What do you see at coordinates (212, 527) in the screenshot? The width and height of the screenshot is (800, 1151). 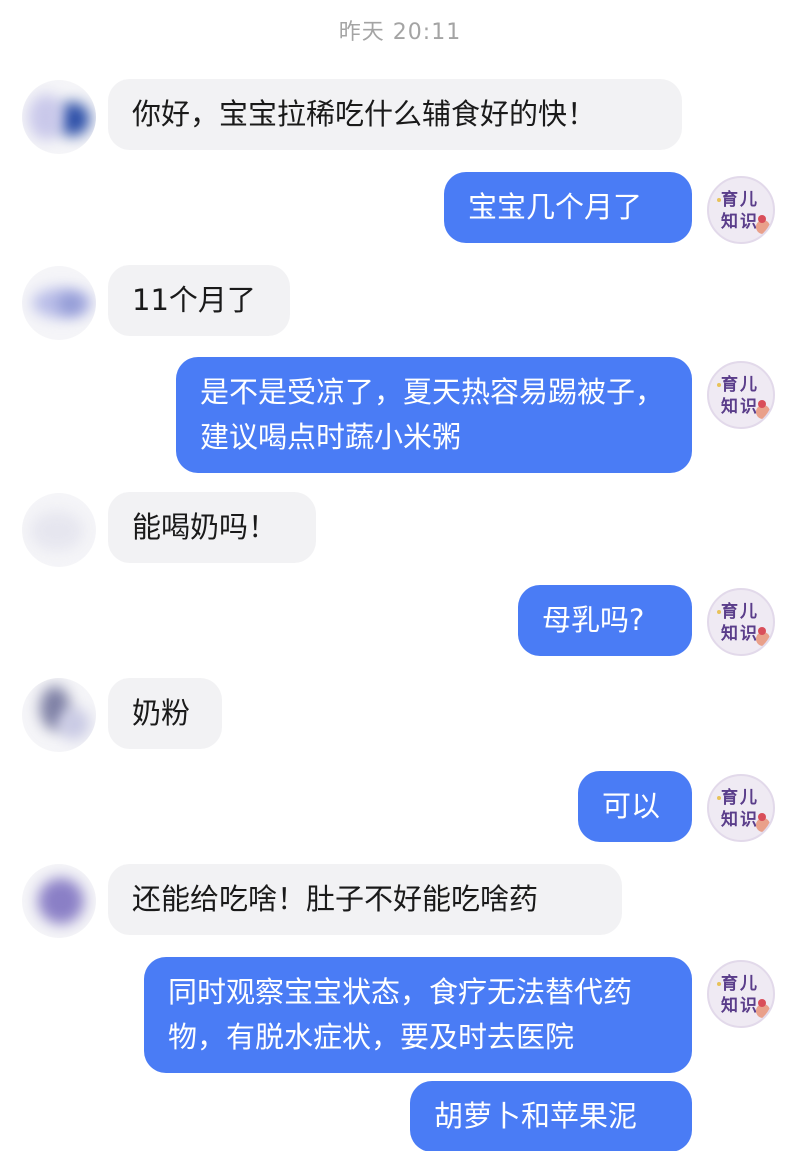 I see `message-bubble-incoming: 能喝奶吗！` at bounding box center [212, 527].